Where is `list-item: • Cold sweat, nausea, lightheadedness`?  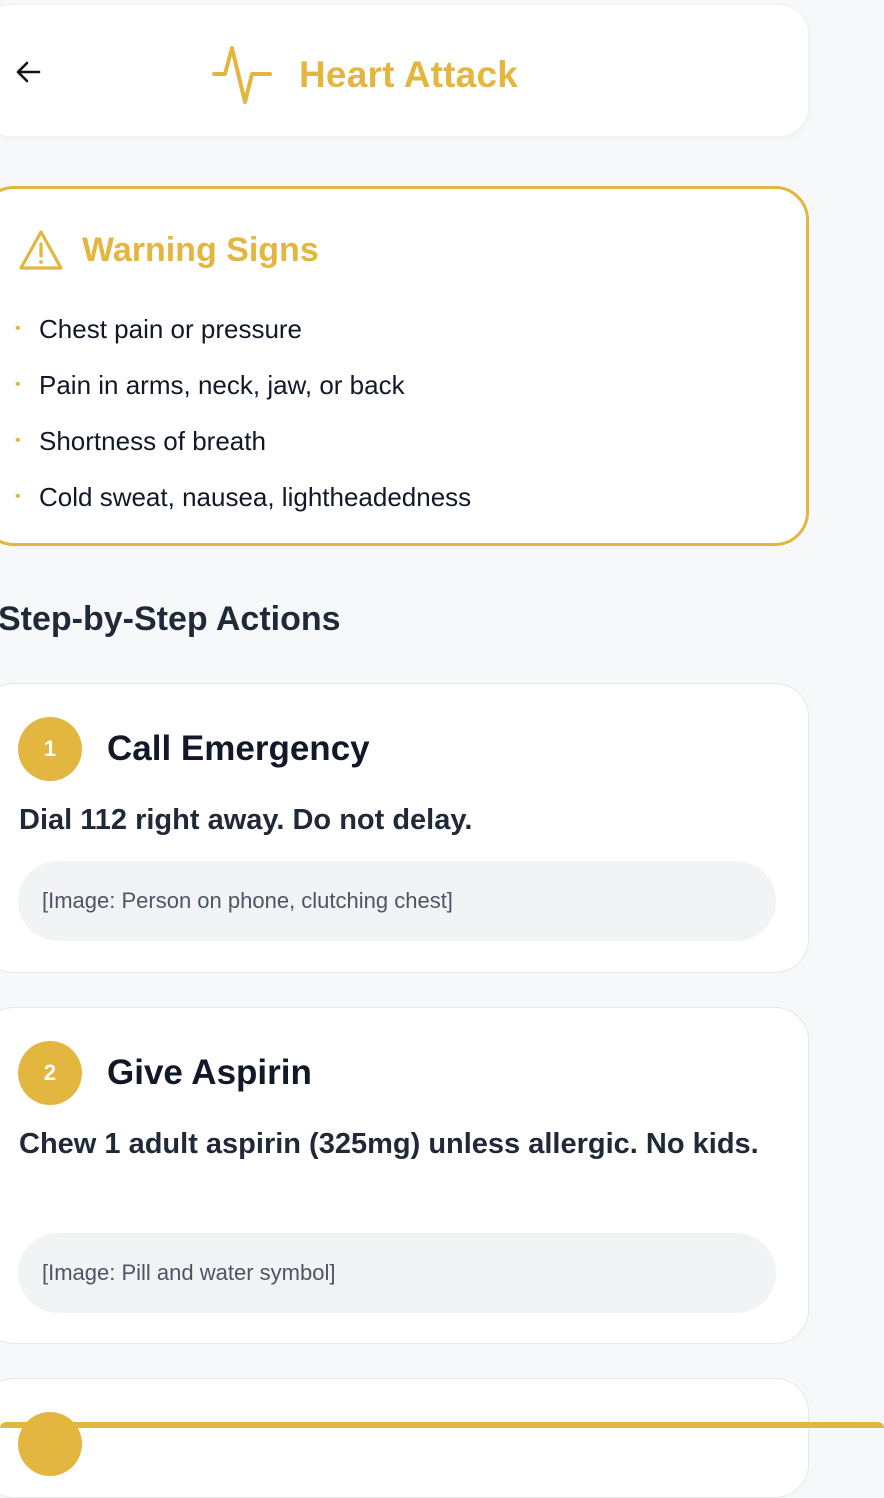 list-item: • Cold sweat, nausea, lightheadedness is located at coordinates (243, 497).